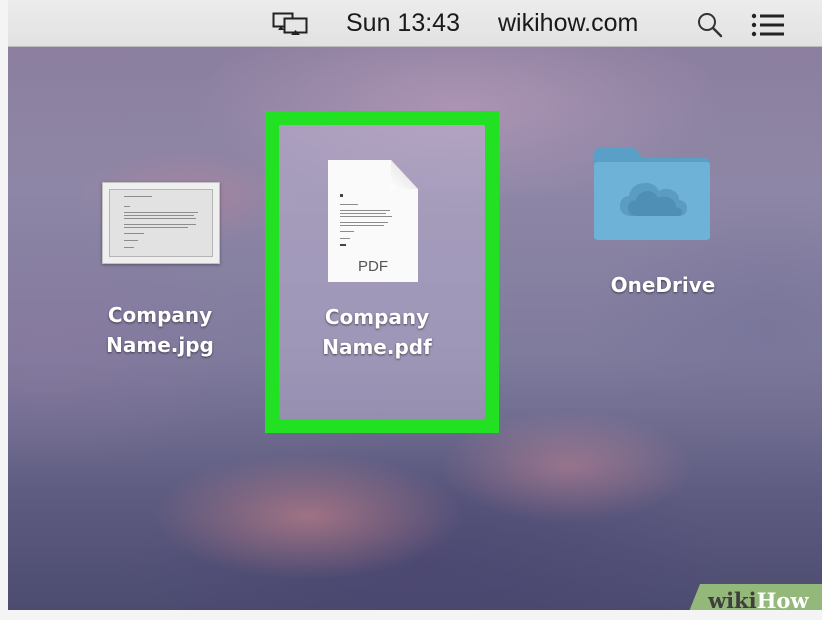 The image size is (822, 620). I want to click on desktop-item-label: Company Name.jpg, so click(160, 330).